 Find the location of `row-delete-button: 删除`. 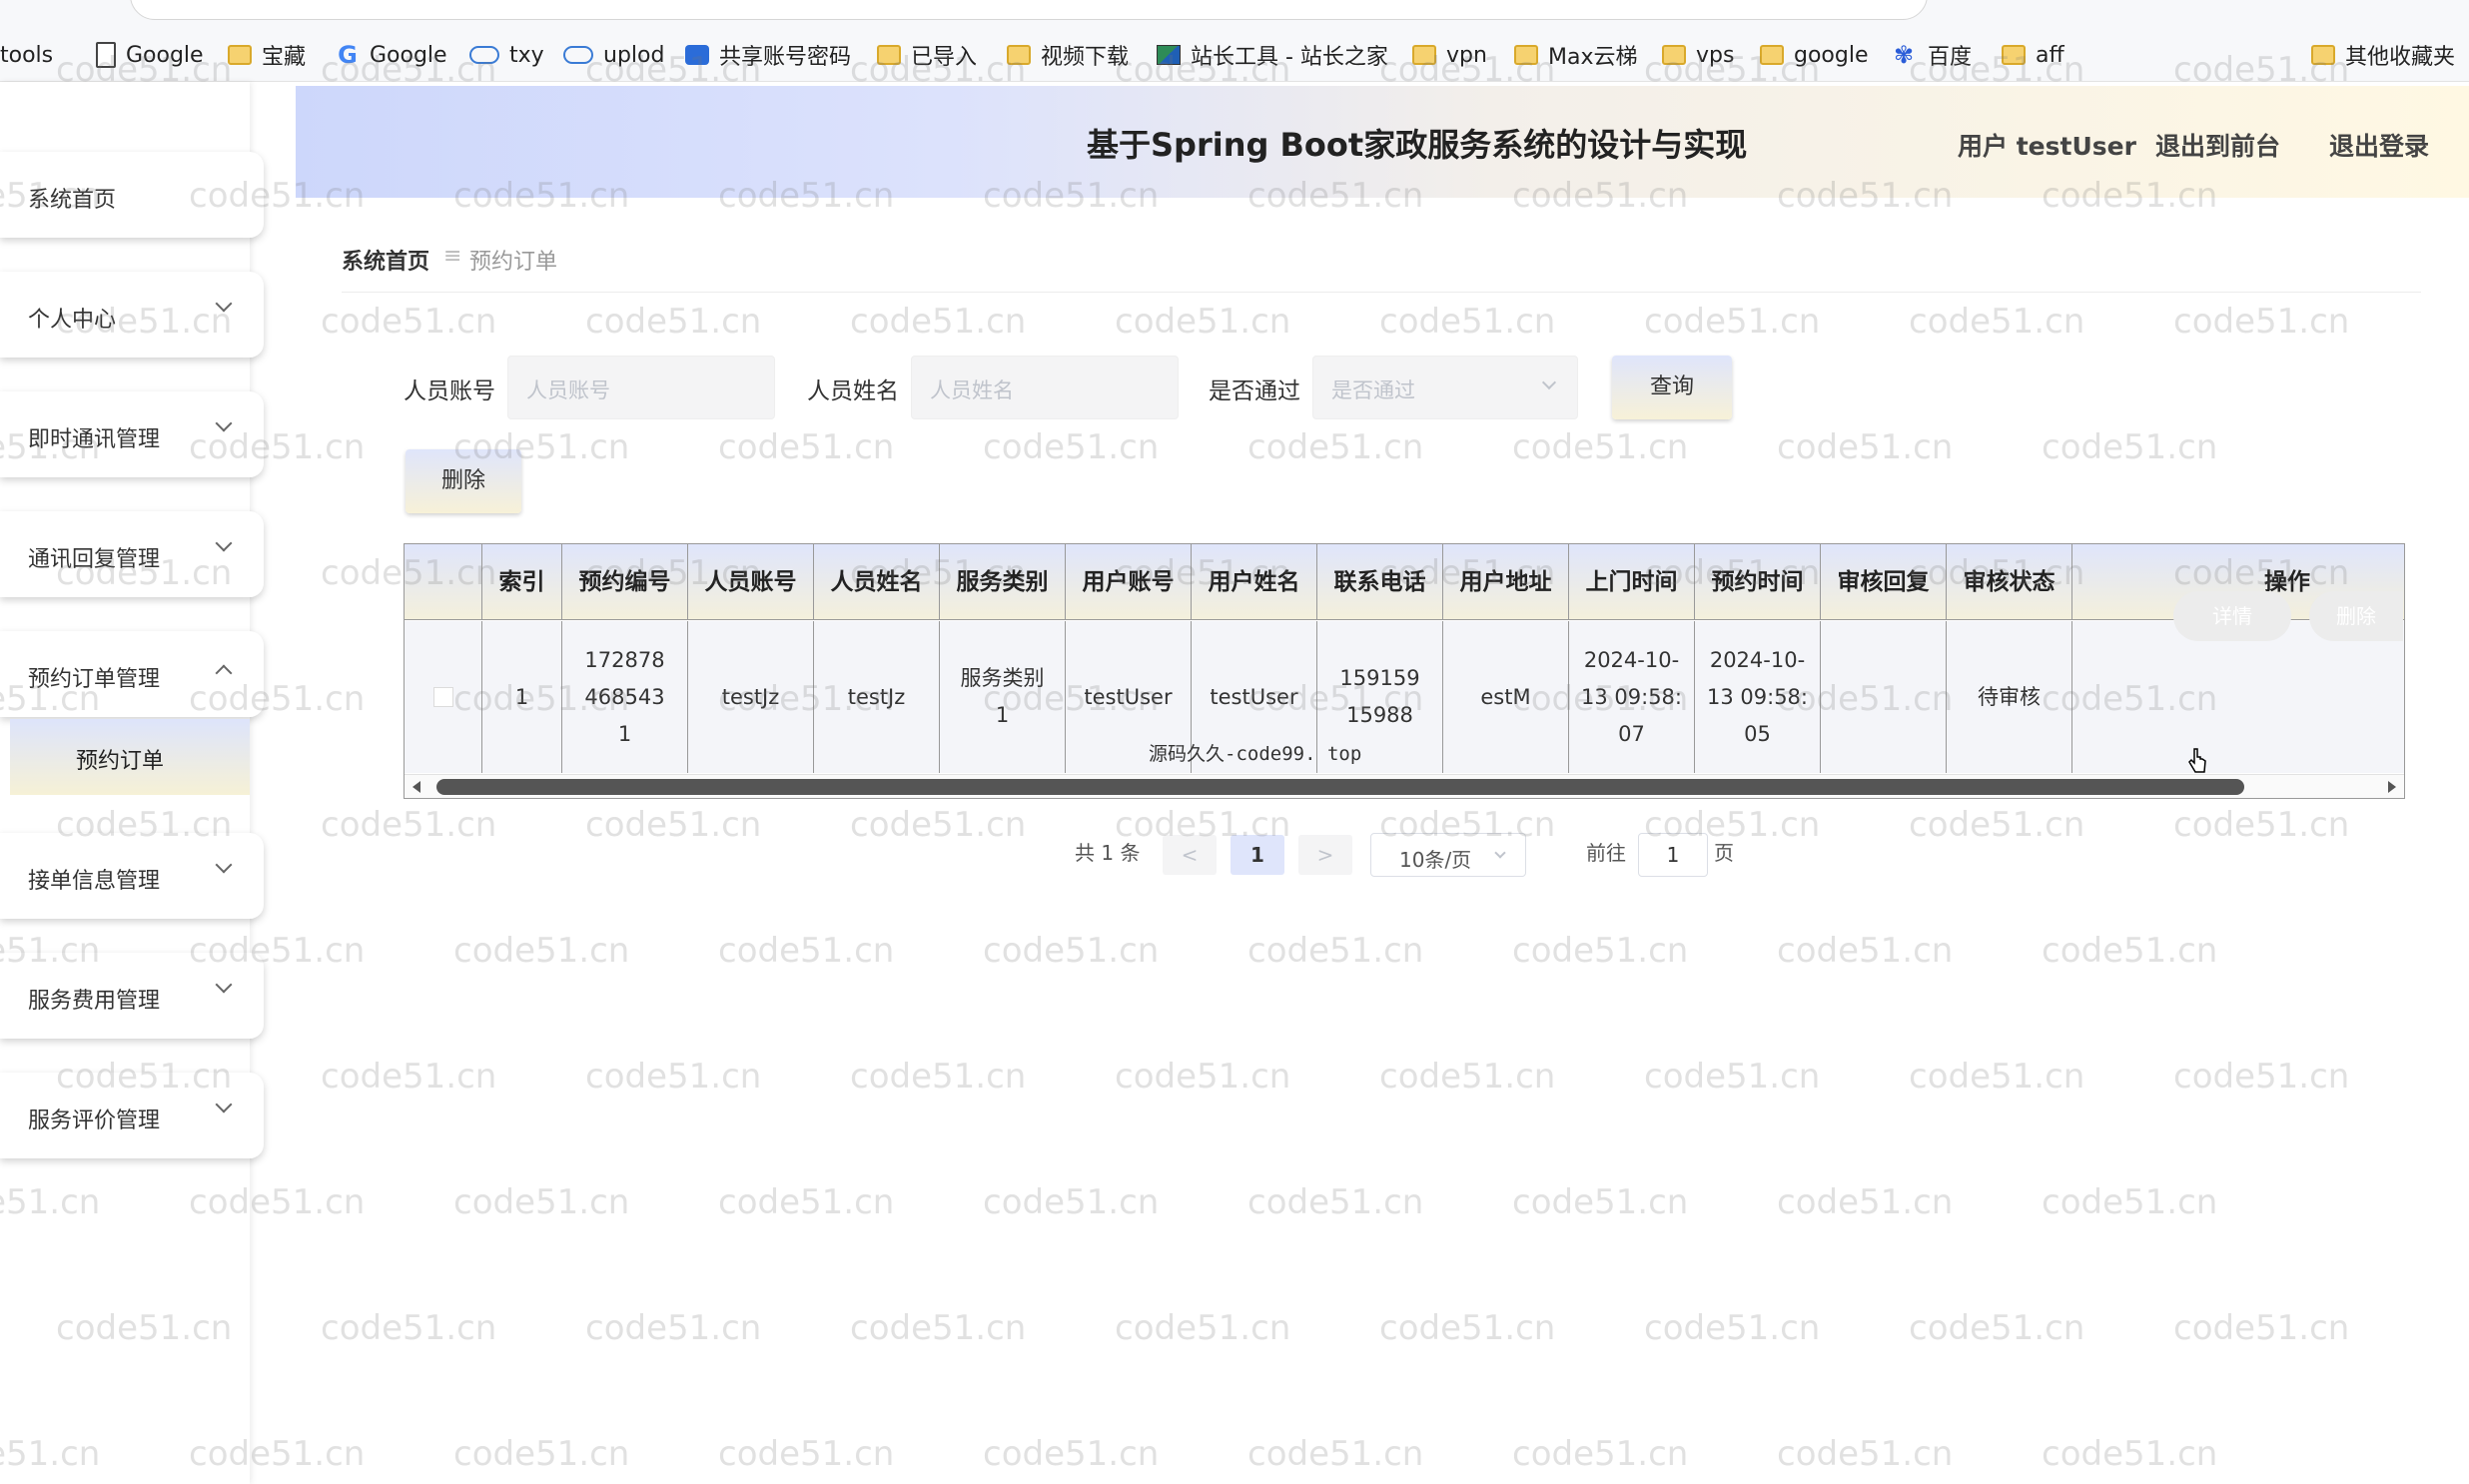

row-delete-button: 删除 is located at coordinates (2356, 616).